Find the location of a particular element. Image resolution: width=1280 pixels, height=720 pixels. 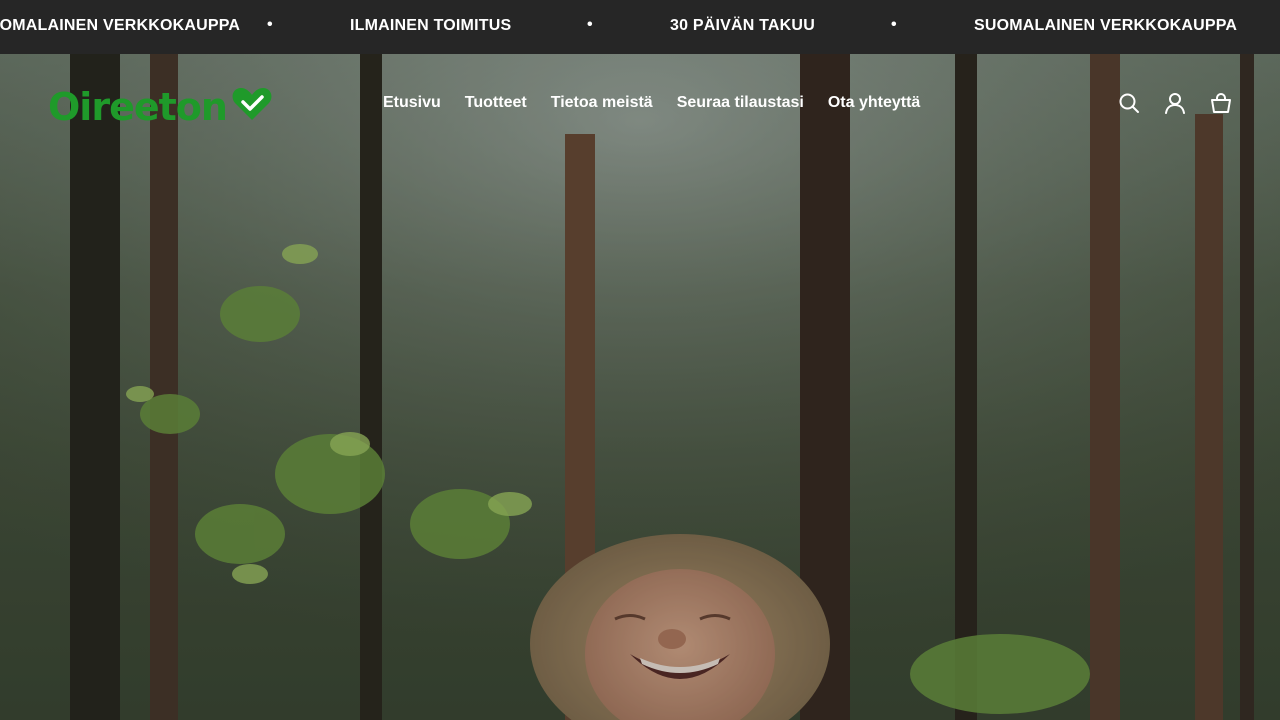

nav-tuotteet: Tuotteet is located at coordinates (496, 103).